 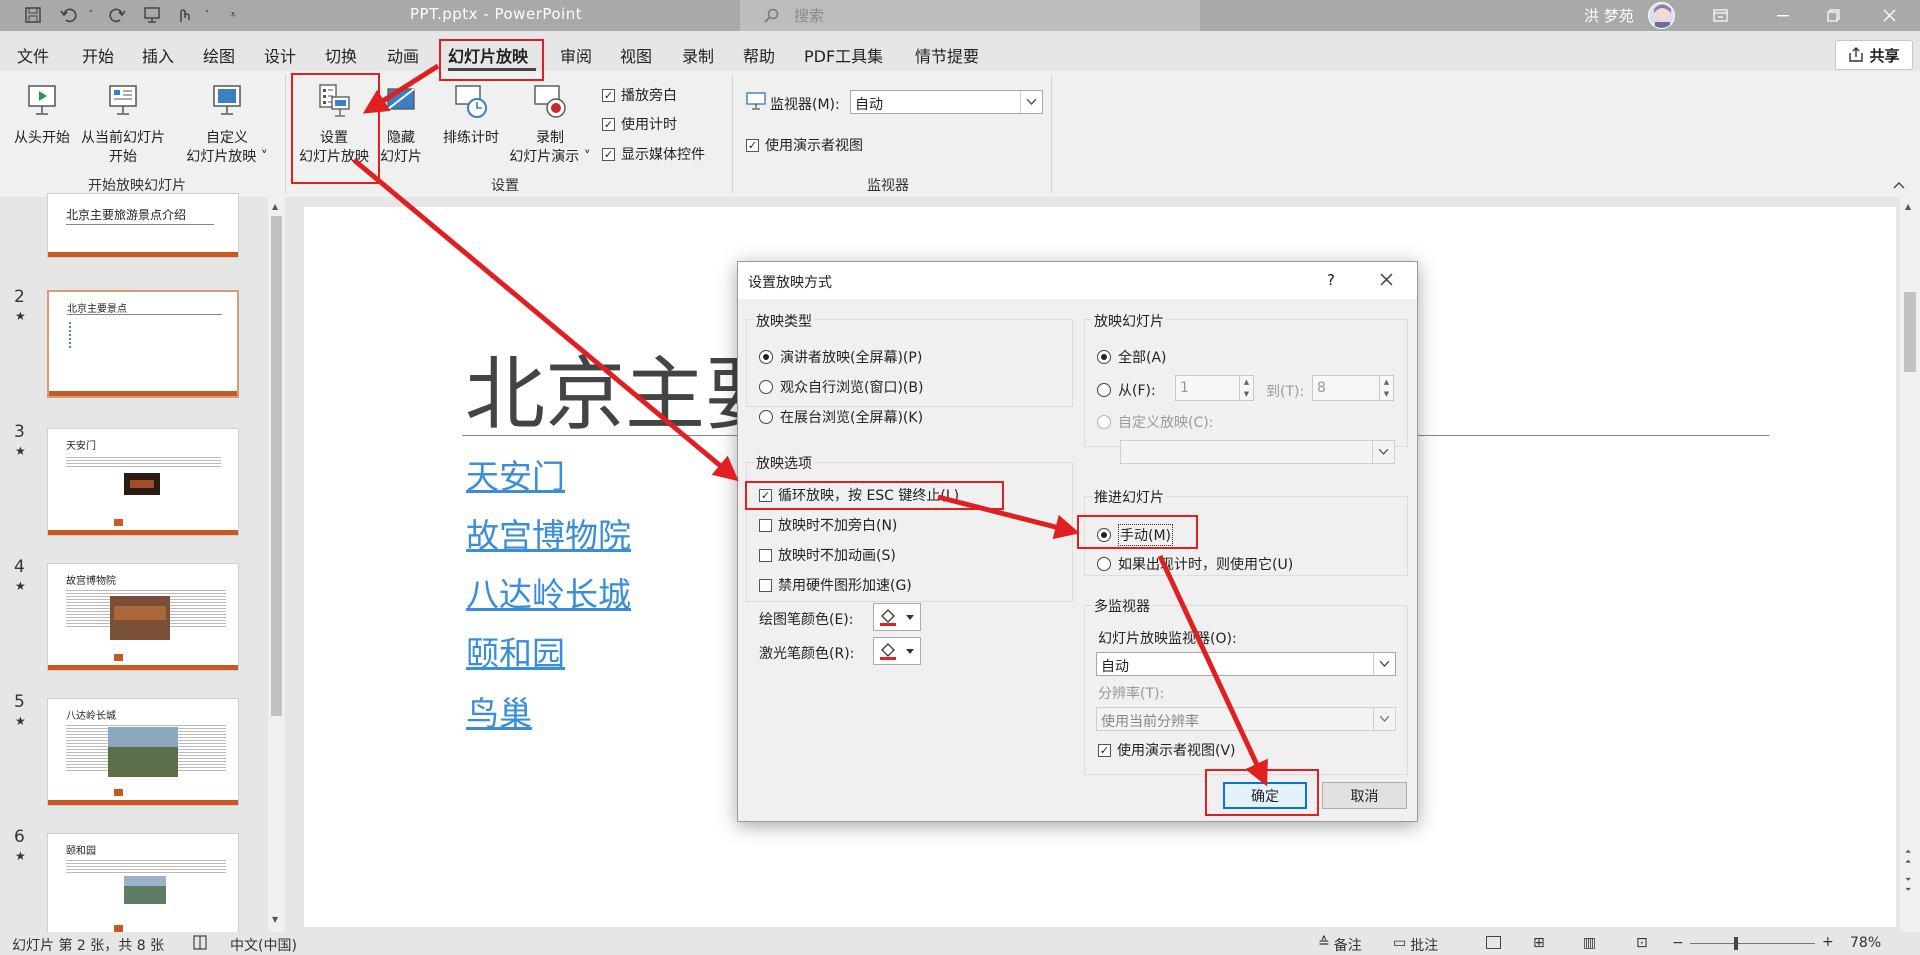 What do you see at coordinates (1833, 15) in the screenshot?
I see `restore-icon` at bounding box center [1833, 15].